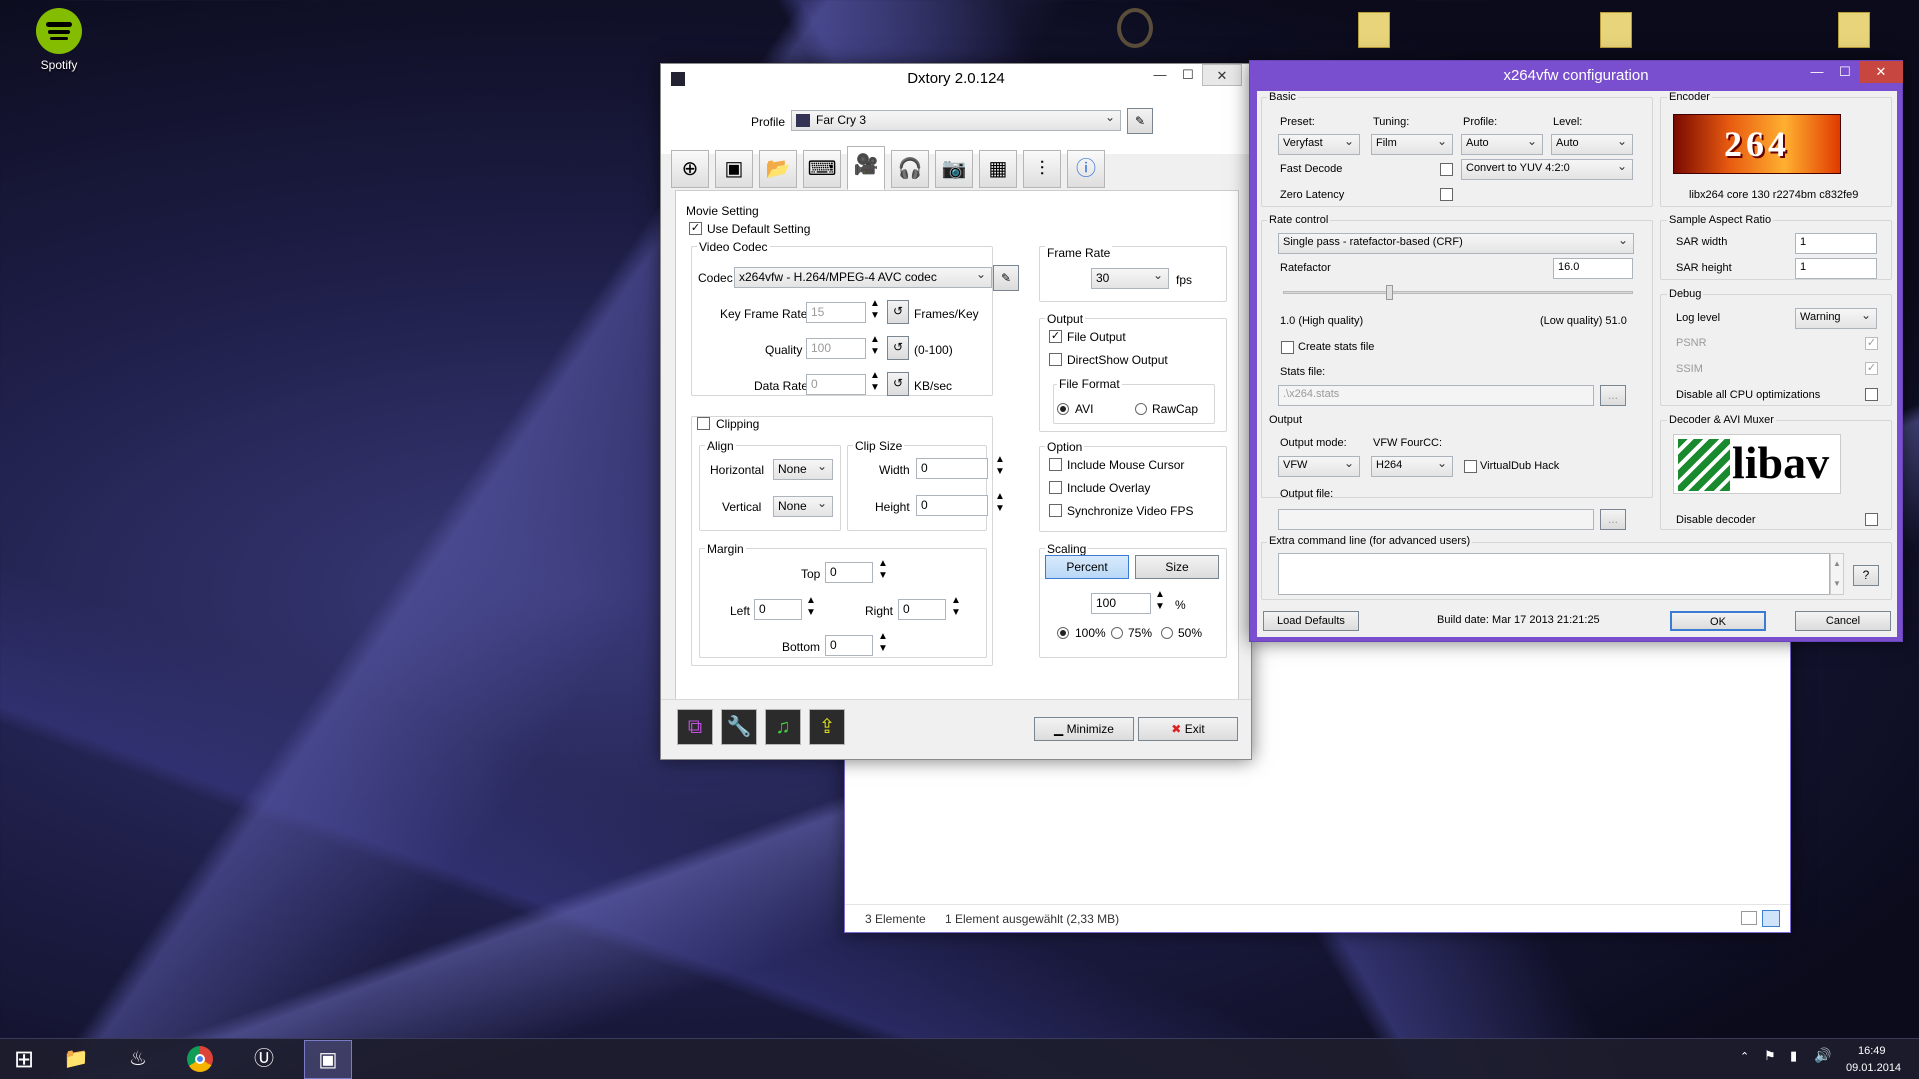 This screenshot has height=1079, width=1919. Describe the element at coordinates (264, 1059) in the screenshot. I see `uplay-taskbar-icon: Ⓤ` at that location.